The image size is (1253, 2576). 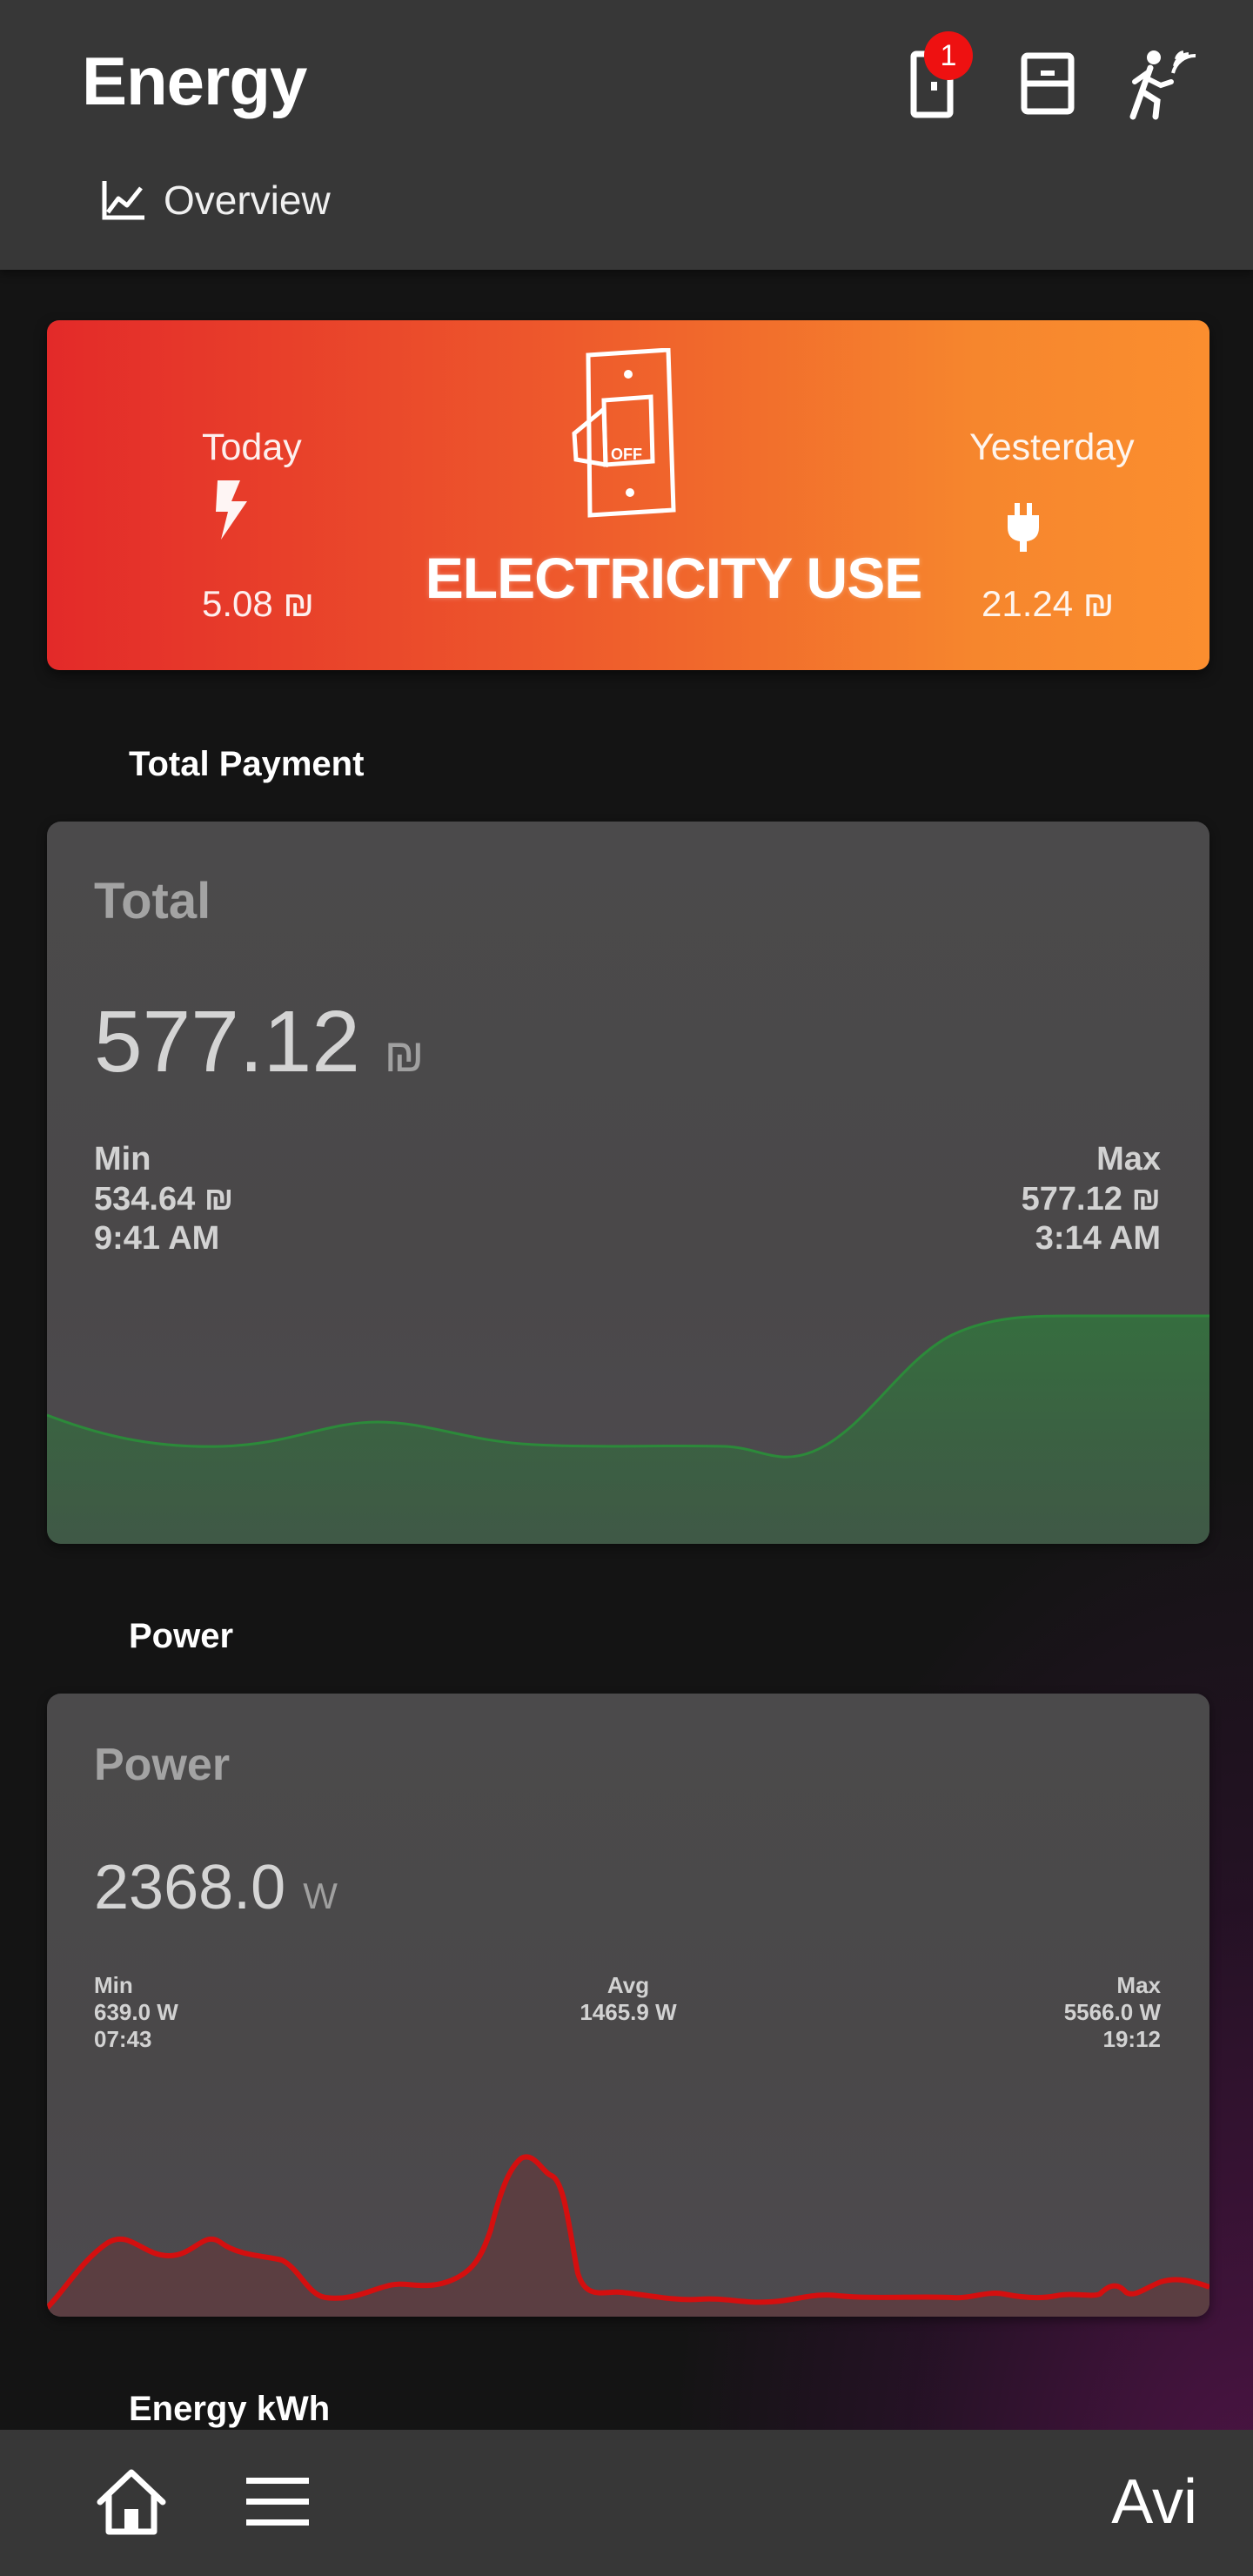 What do you see at coordinates (674, 578) in the screenshot?
I see `banner-headline: ELECTRICITY USE` at bounding box center [674, 578].